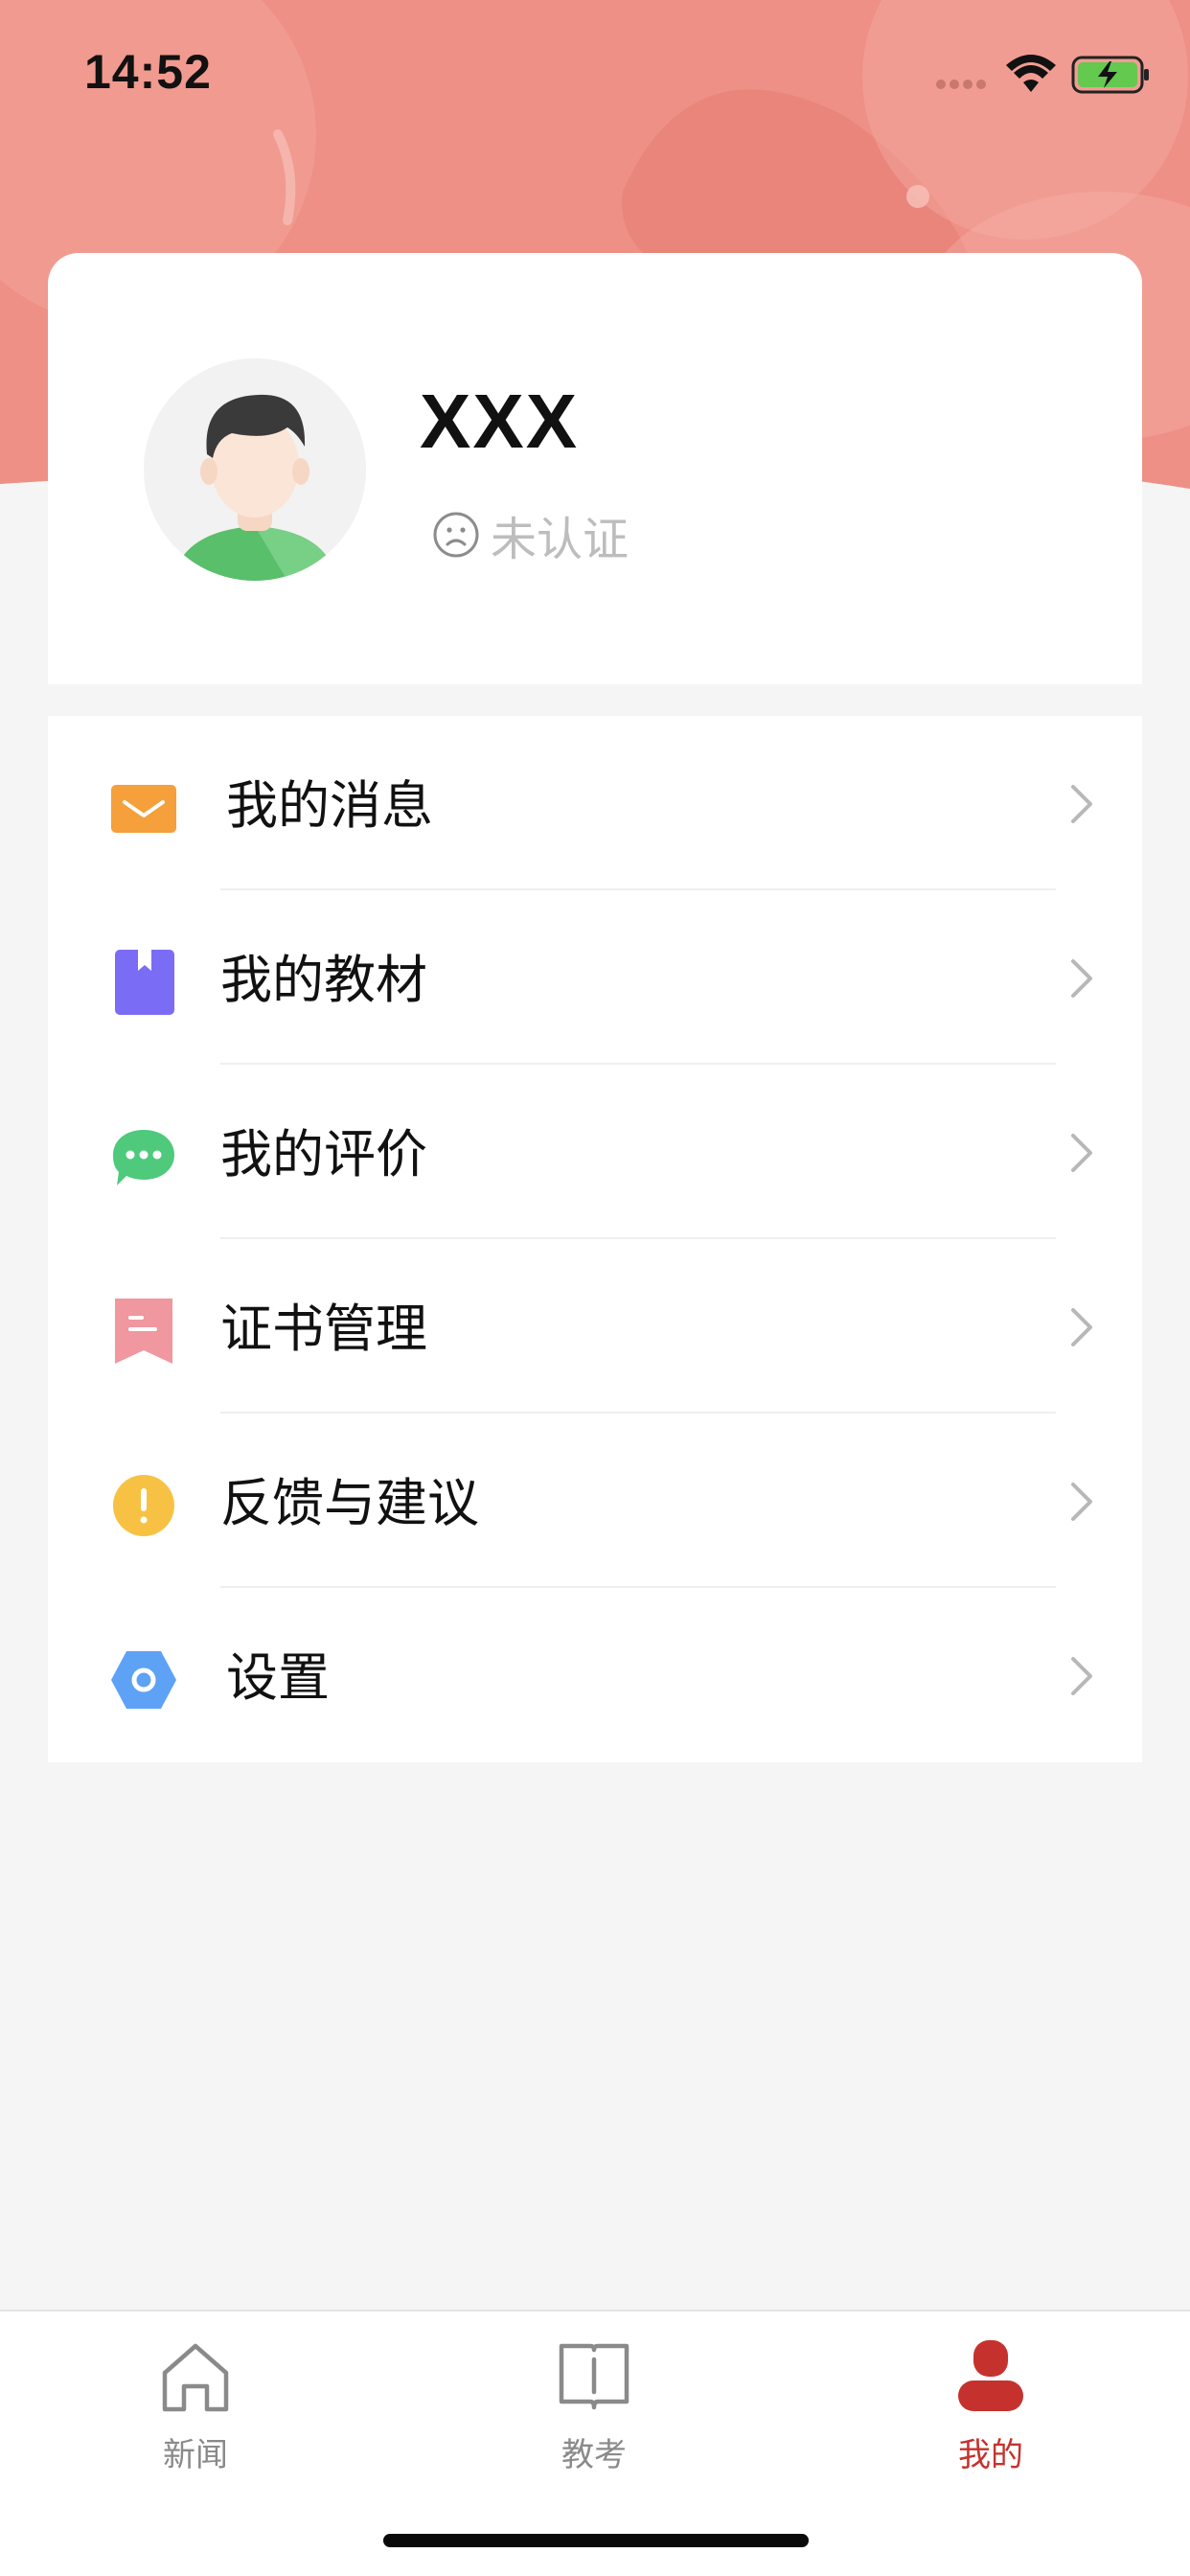 Image resolution: width=1190 pixels, height=2576 pixels. I want to click on menu-item-certificates: 证书管理, so click(595, 1326).